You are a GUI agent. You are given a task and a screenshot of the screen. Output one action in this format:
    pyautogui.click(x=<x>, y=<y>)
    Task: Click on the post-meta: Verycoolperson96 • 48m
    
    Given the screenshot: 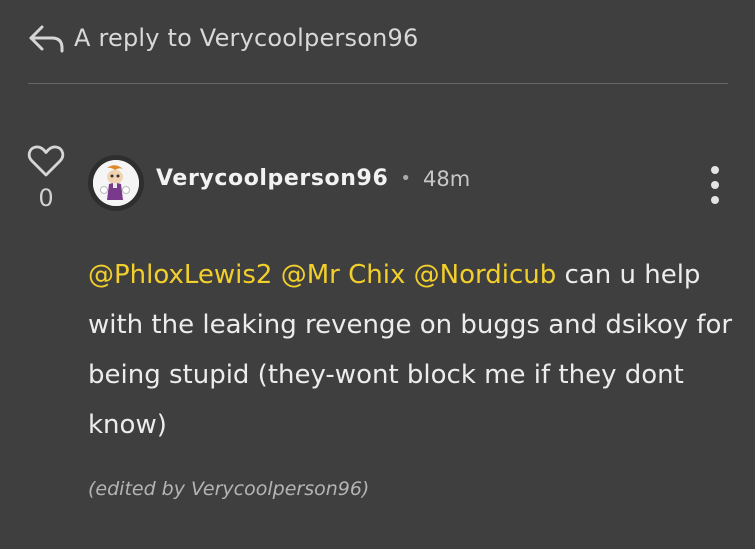 What is the action you would take?
    pyautogui.click(x=313, y=178)
    